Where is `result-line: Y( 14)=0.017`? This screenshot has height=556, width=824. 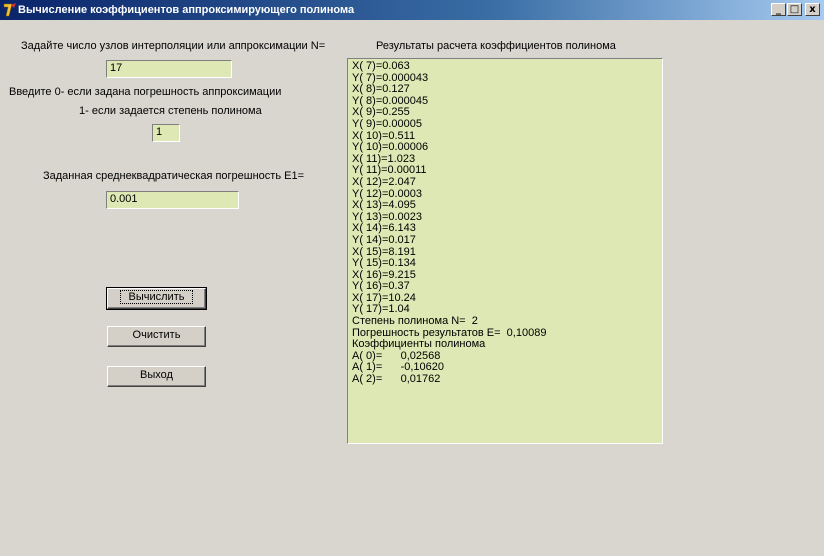 result-line: Y( 14)=0.017 is located at coordinates (384, 239).